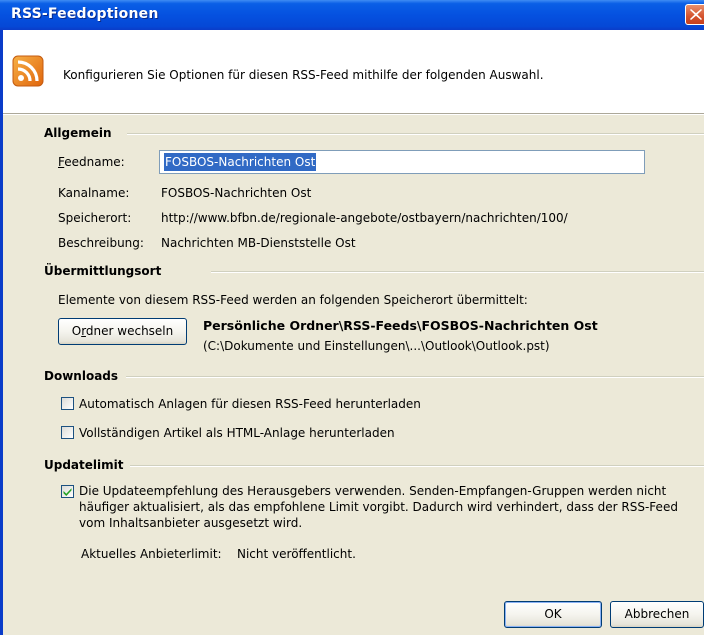 This screenshot has height=635, width=704. I want to click on section-heading-downloads: Downloads, so click(81, 376).